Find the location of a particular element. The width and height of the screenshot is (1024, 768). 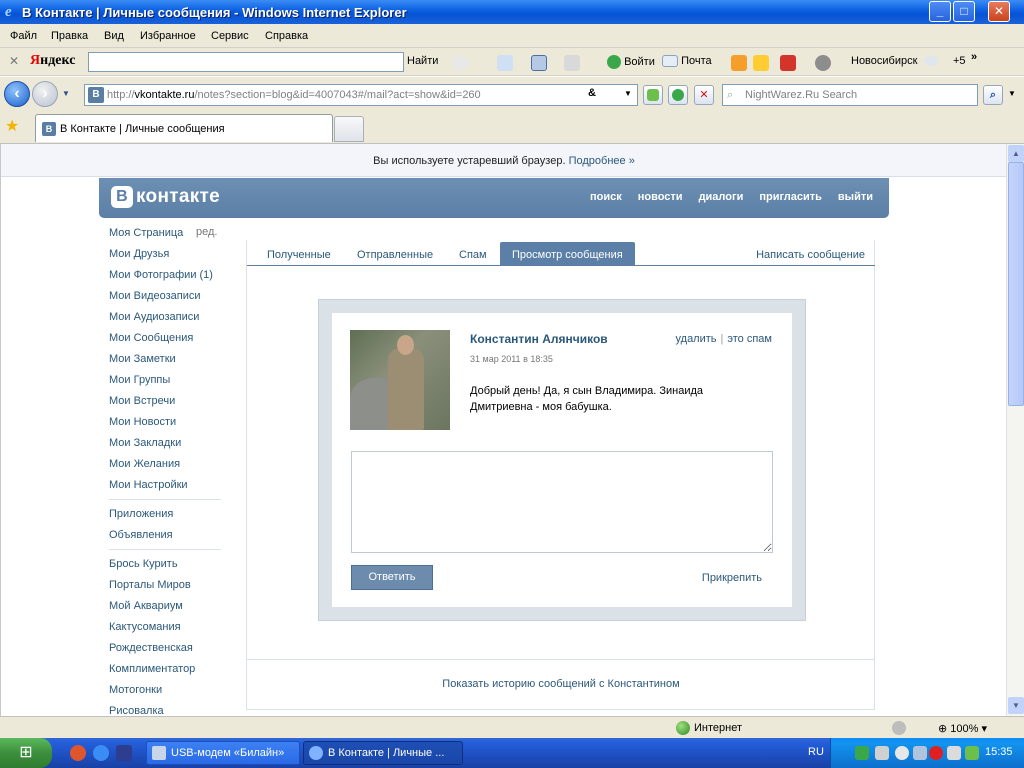

sidebar-item-ads: Объявления is located at coordinates (166, 538).